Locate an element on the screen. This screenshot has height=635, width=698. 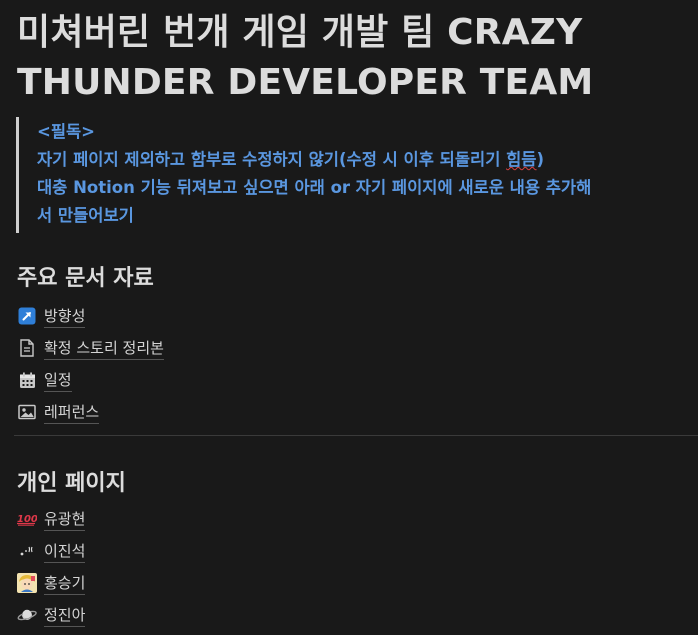
page-link-jeong-jina: 정진아 is located at coordinates (51, 615).